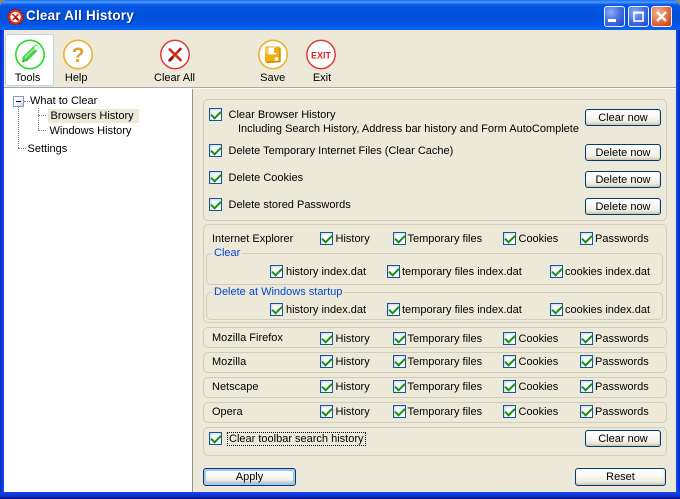 Image resolution: width=680 pixels, height=499 pixels. I want to click on svg-text: EXIT, so click(321, 56).